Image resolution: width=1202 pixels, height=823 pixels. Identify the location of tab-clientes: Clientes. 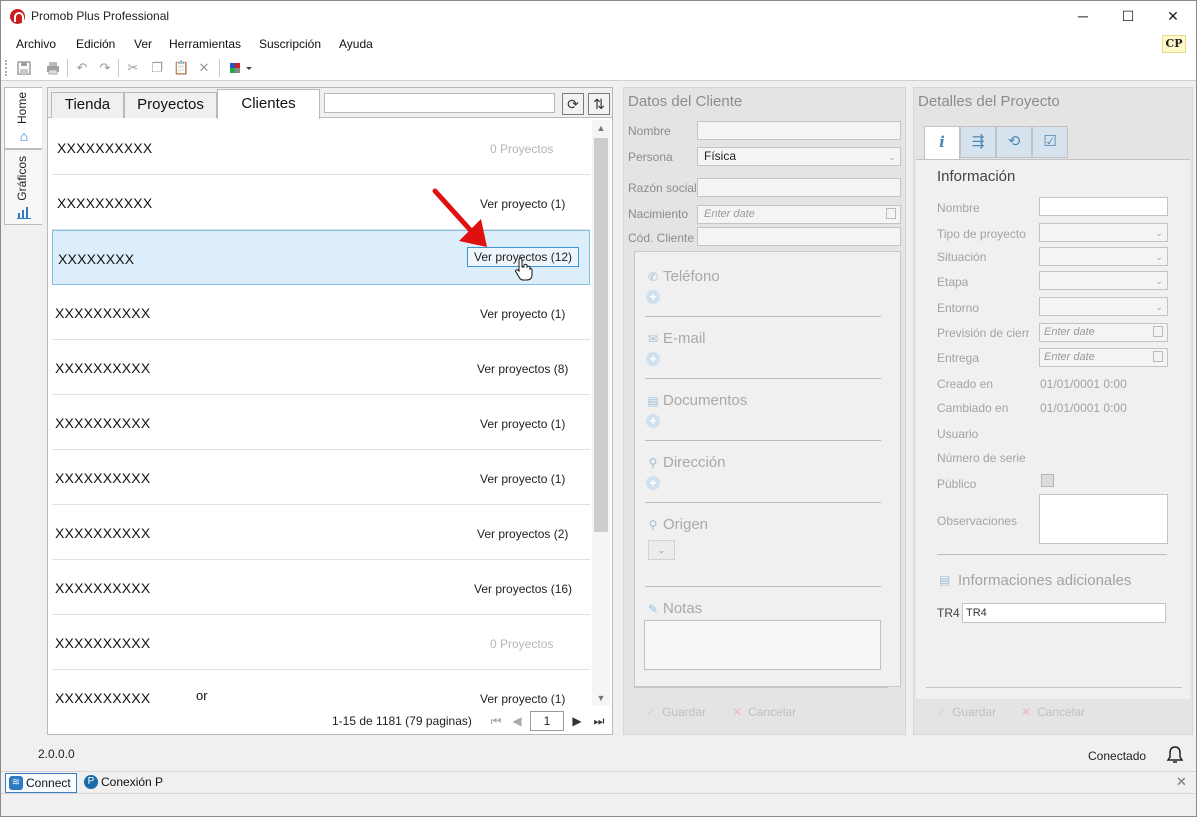
(268, 104).